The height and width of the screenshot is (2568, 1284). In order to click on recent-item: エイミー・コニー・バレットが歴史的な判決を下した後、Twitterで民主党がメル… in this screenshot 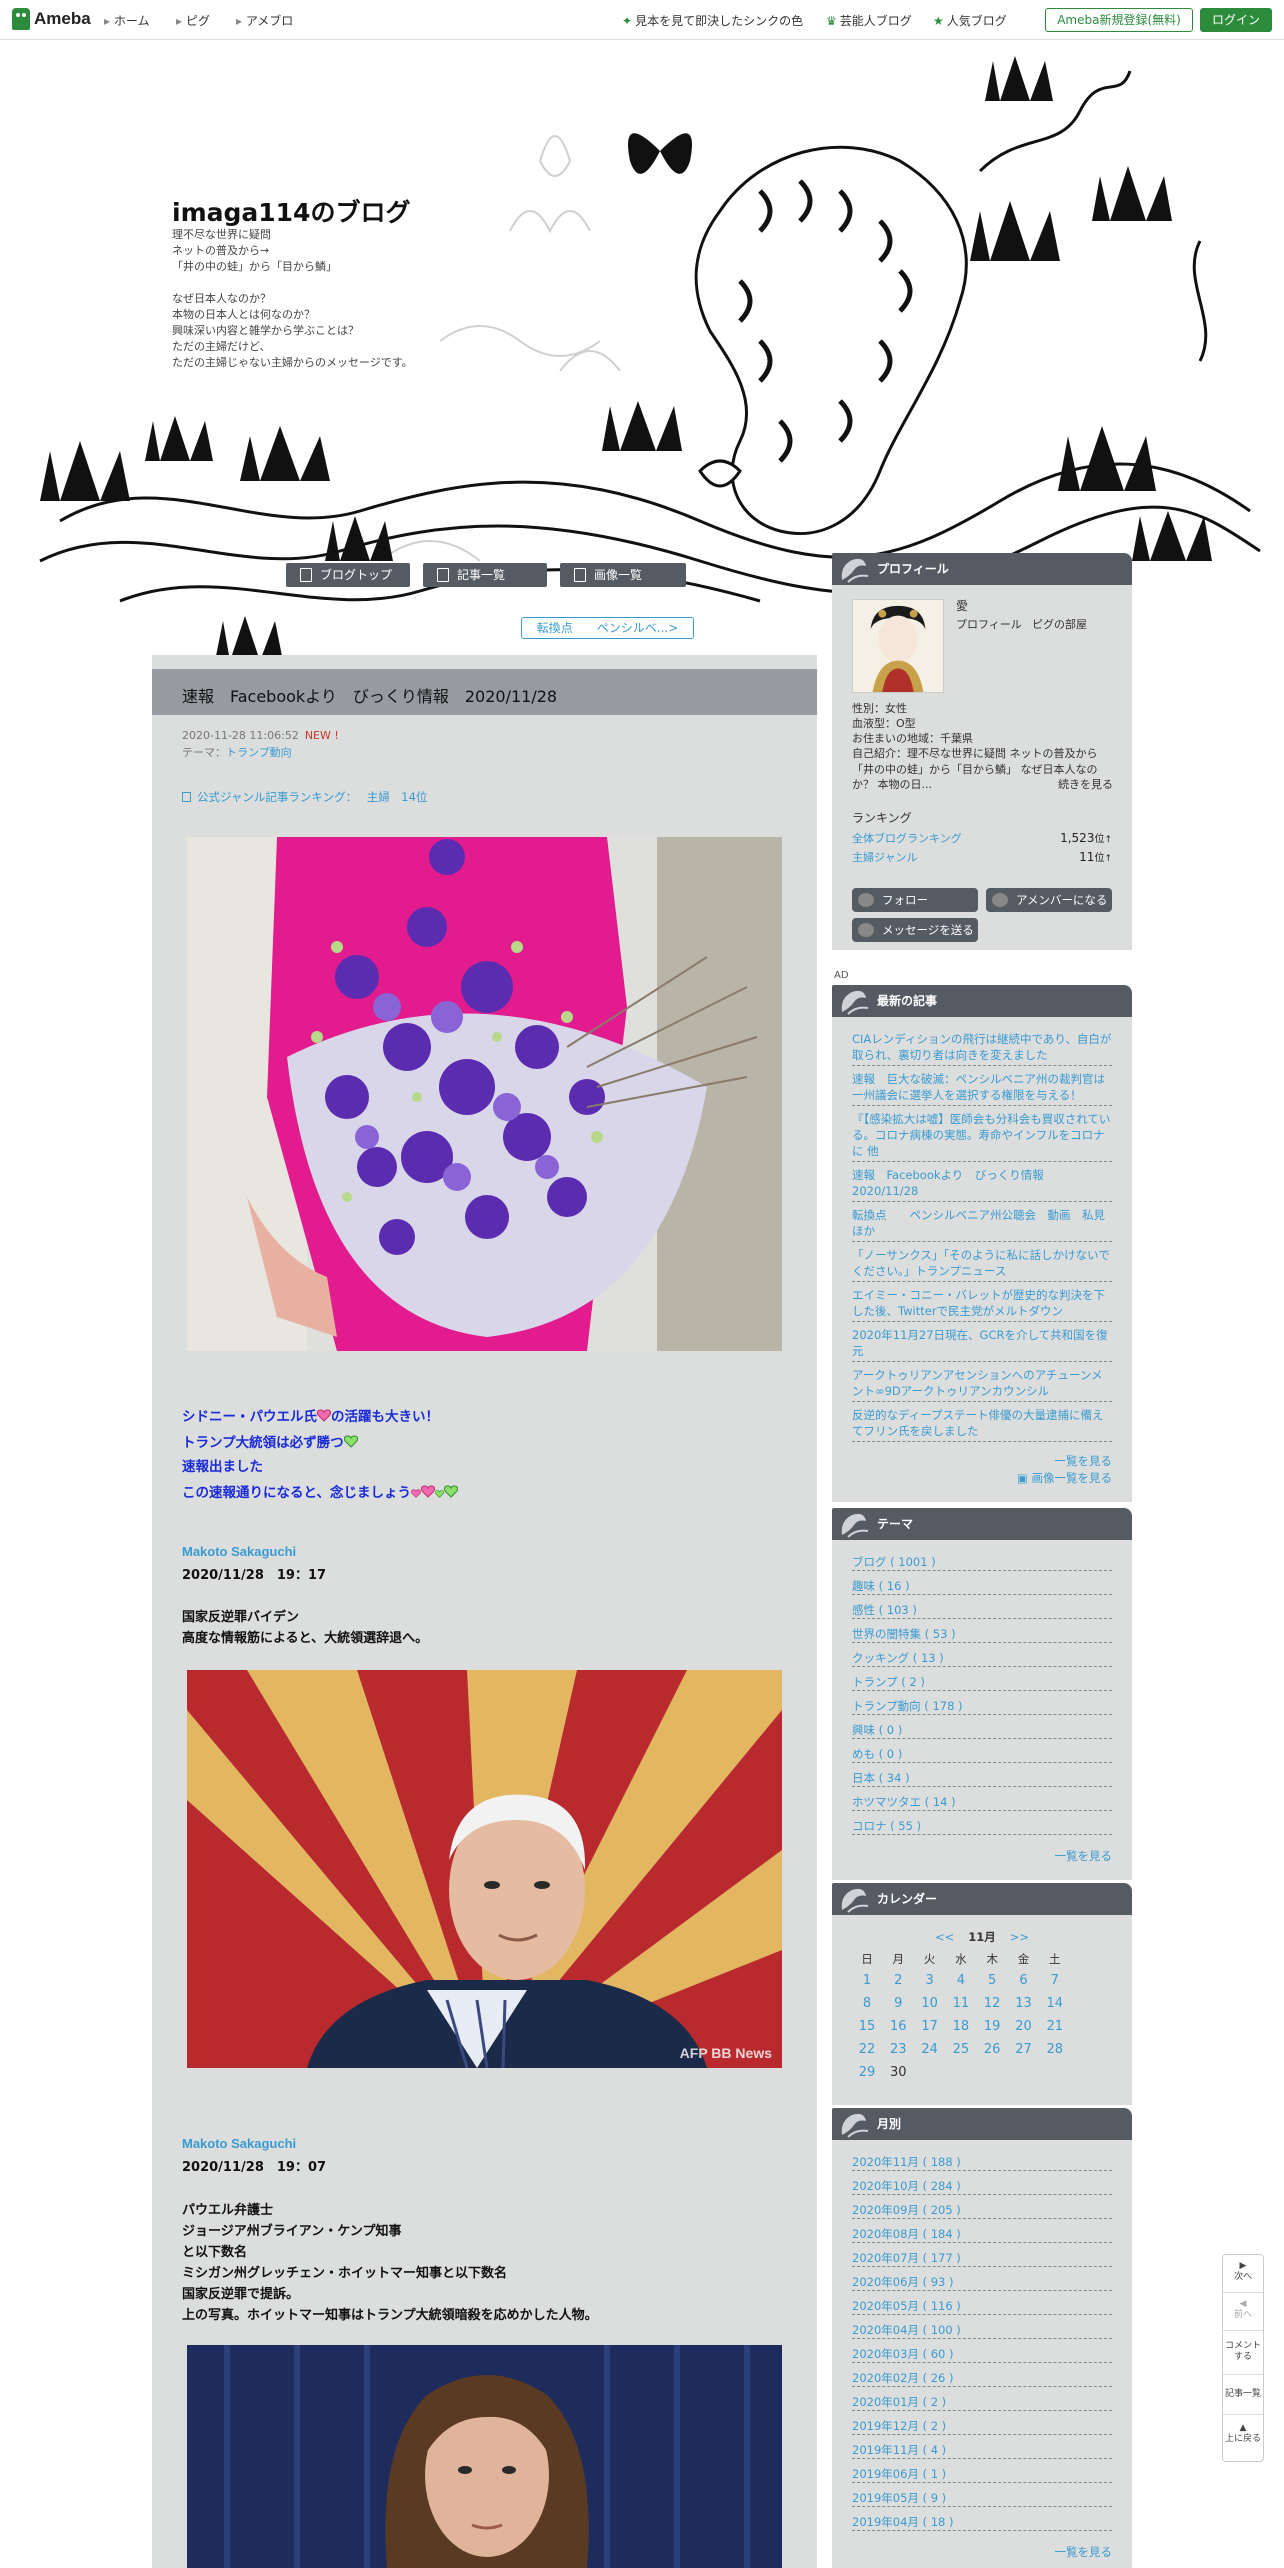, I will do `click(982, 1304)`.